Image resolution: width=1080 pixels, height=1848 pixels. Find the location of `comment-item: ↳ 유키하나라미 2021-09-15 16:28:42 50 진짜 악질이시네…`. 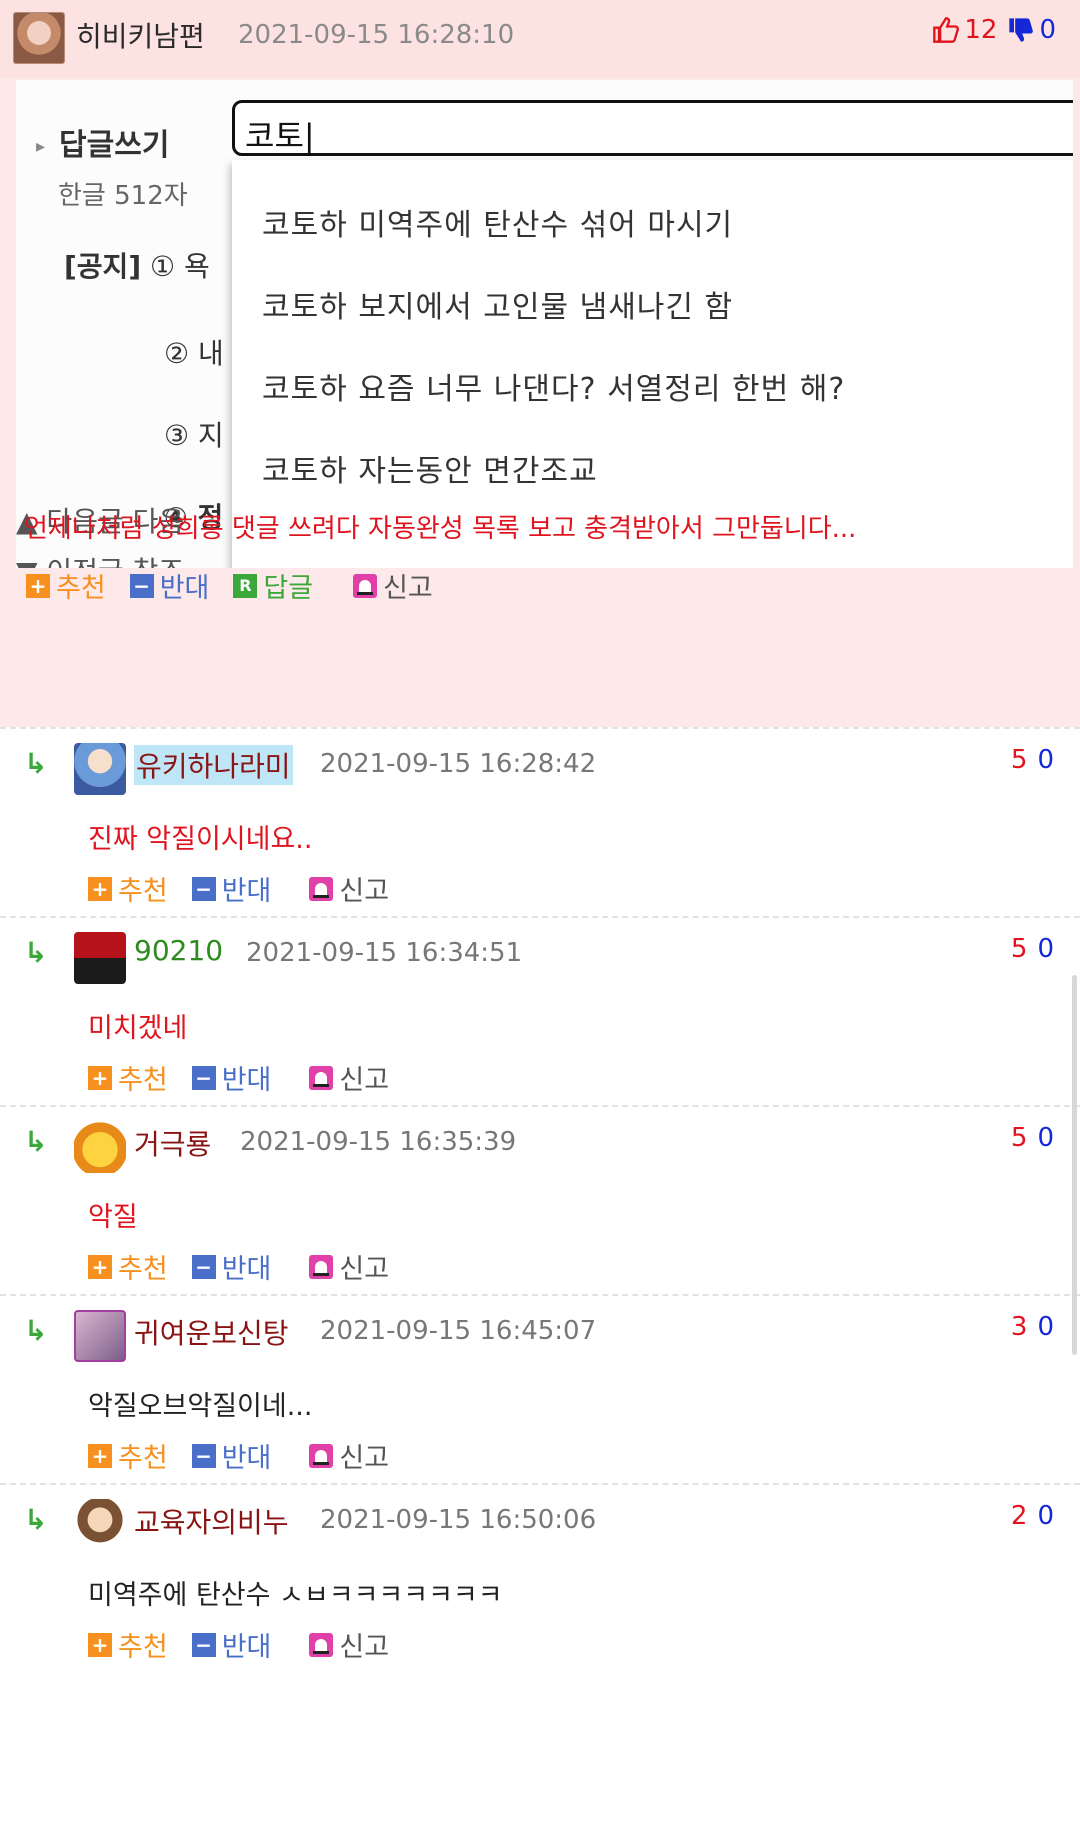

comment-item: ↳ 유키하나라미 2021-09-15 16:28:42 50 진짜 악질이시네… is located at coordinates (540, 821).